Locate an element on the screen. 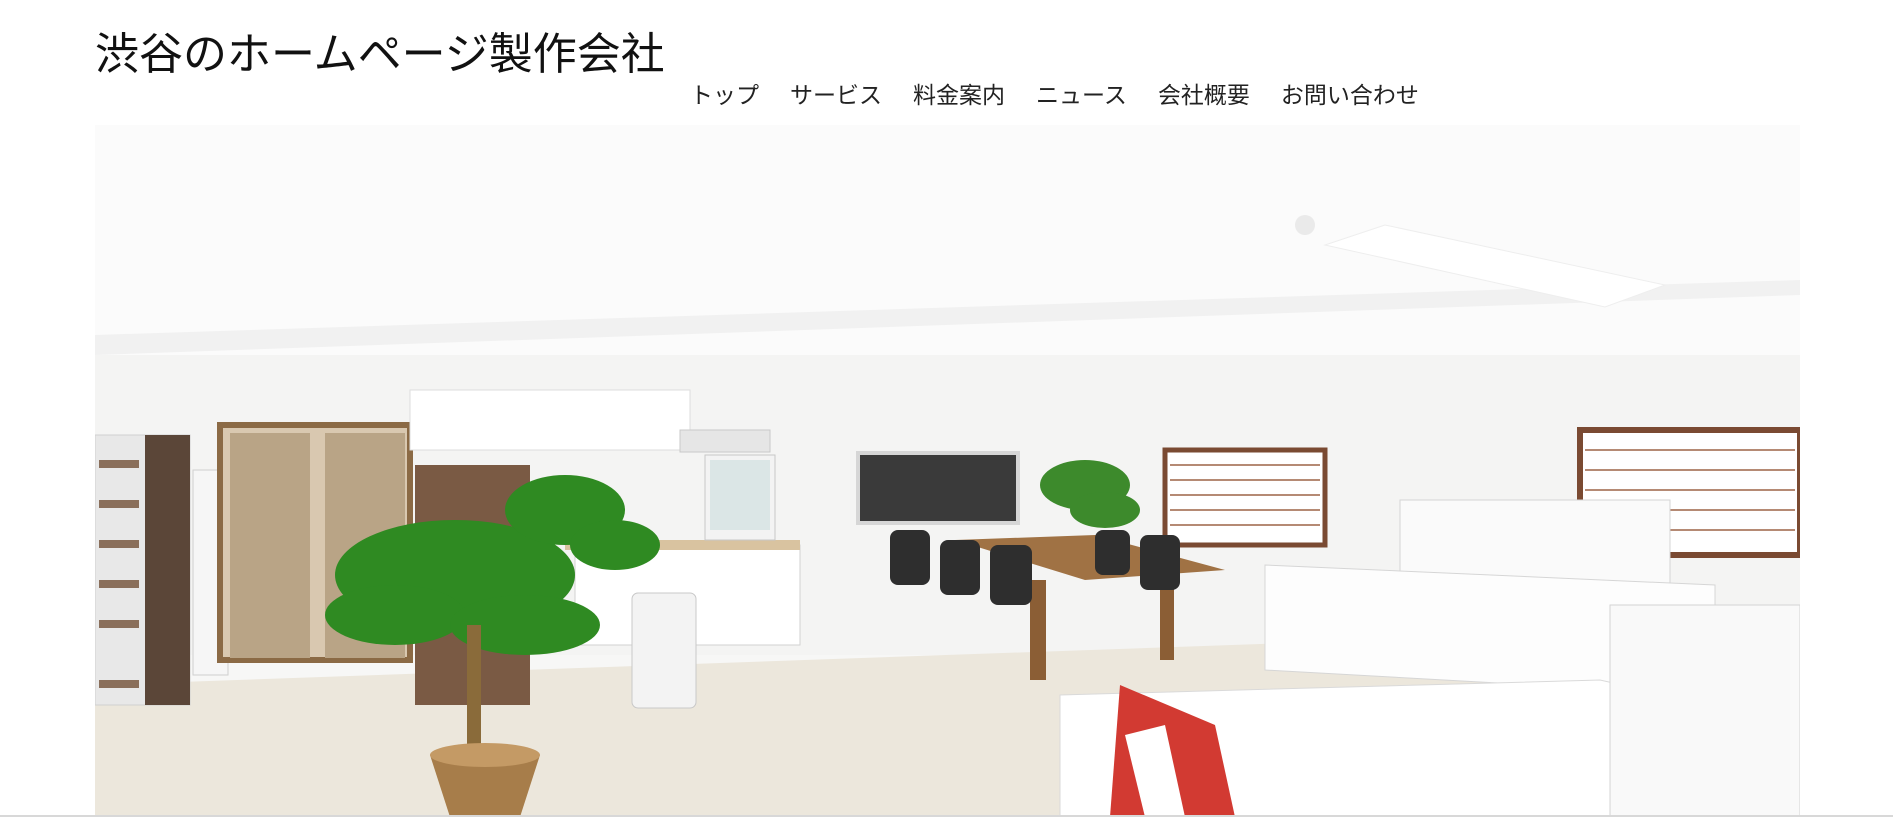  nav-item-pricing: 料金案内 is located at coordinates (959, 93).